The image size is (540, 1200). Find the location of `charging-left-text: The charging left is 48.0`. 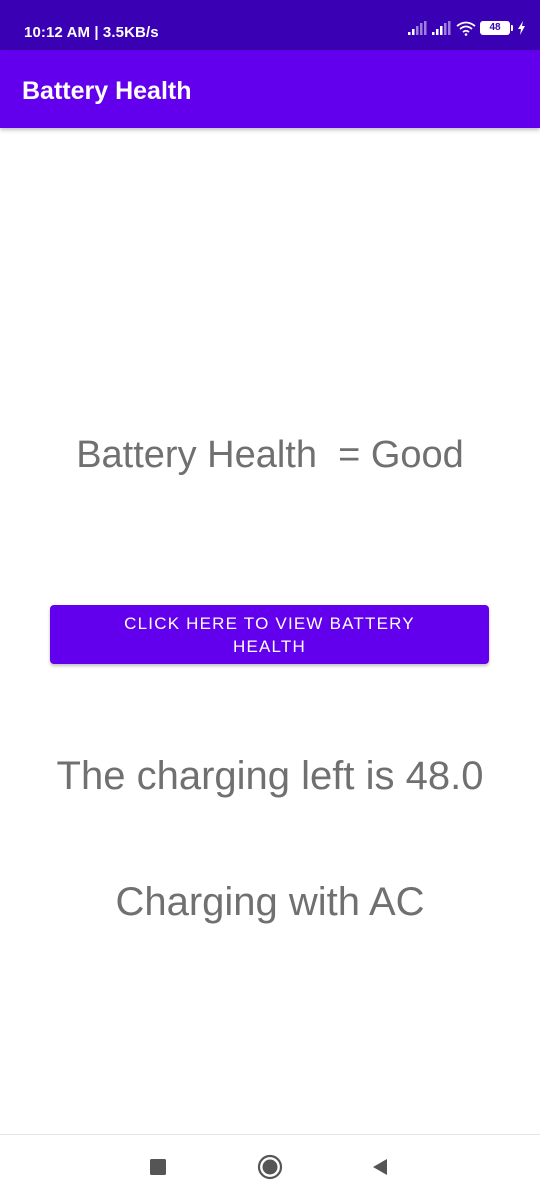

charging-left-text: The charging left is 48.0 is located at coordinates (270, 776).